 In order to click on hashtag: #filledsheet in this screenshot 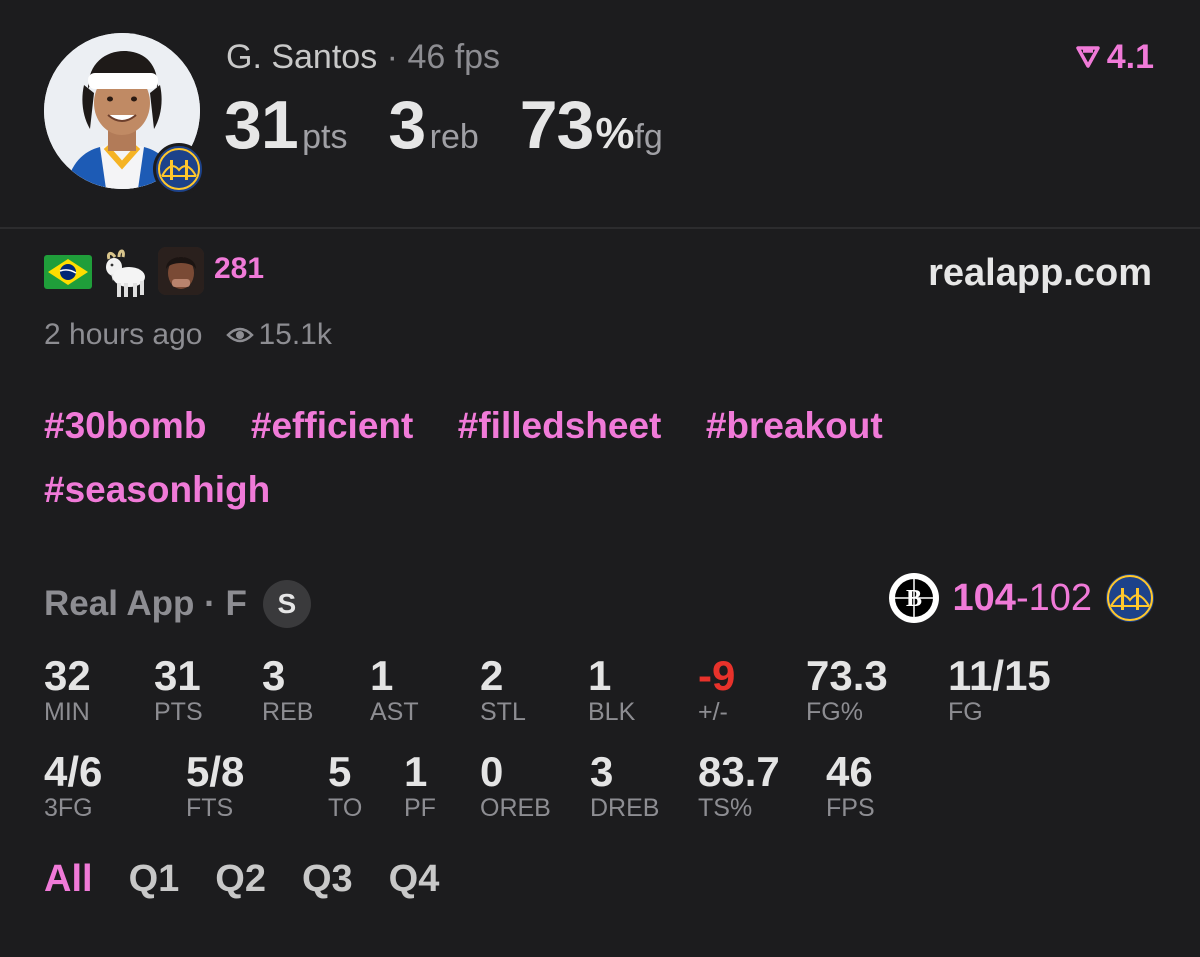, I will do `click(560, 426)`.